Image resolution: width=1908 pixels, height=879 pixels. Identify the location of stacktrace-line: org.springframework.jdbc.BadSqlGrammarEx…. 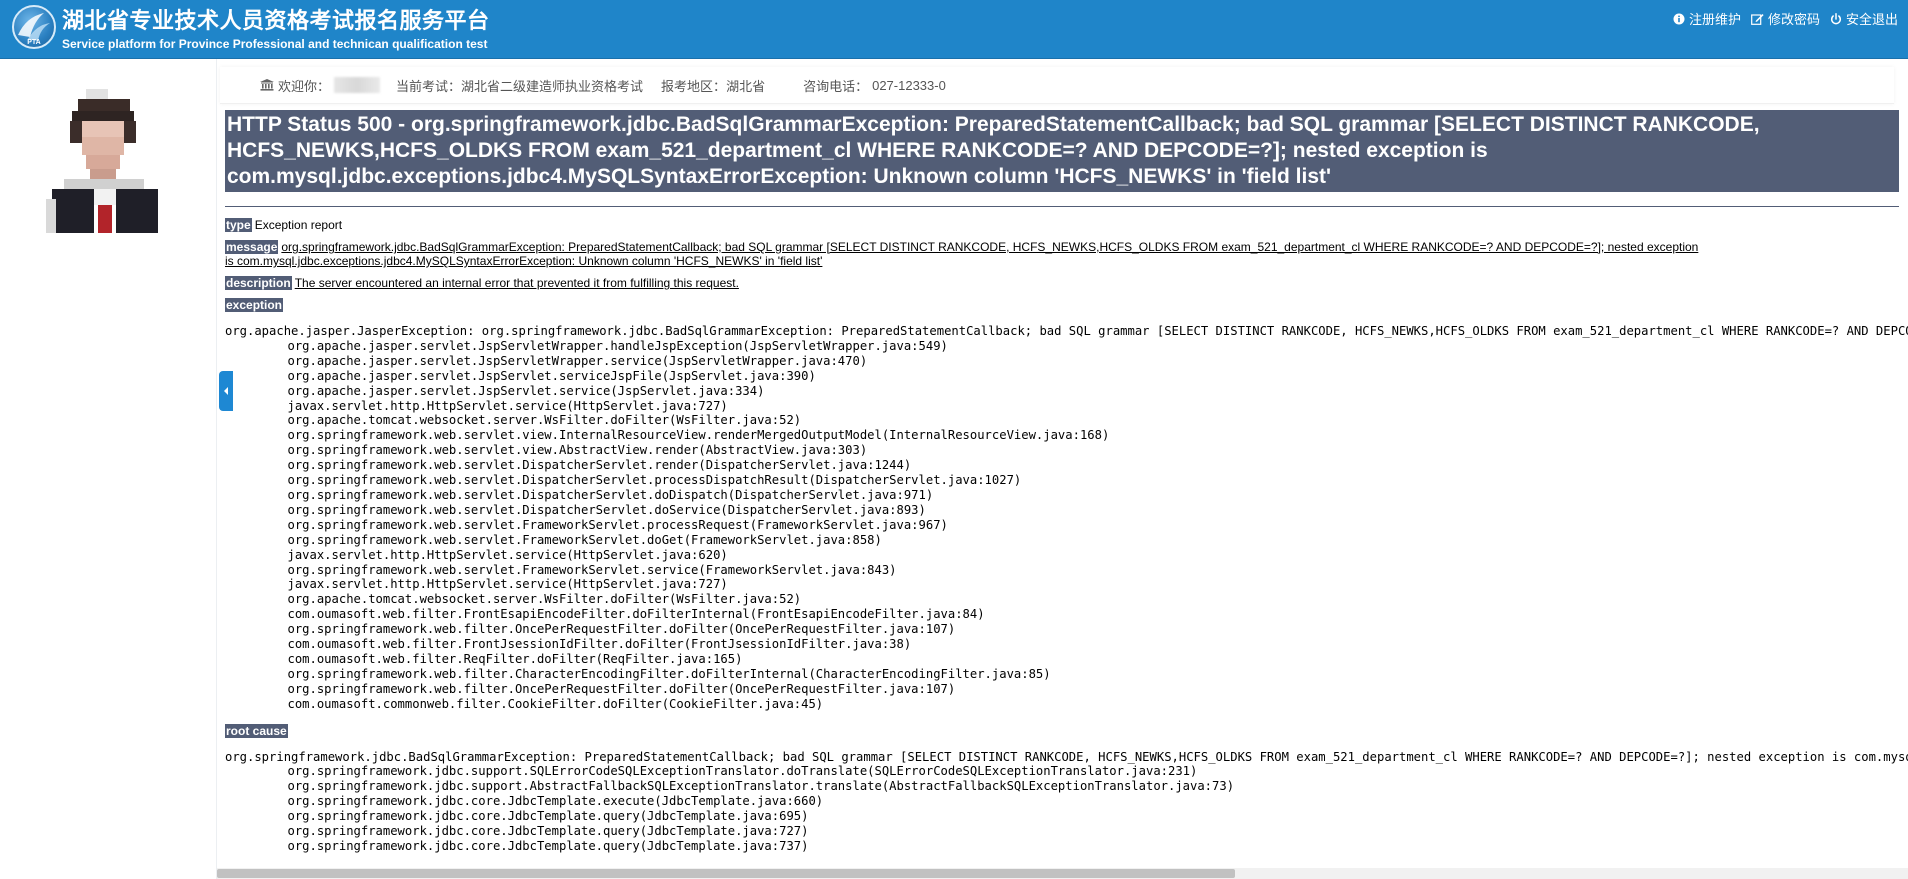
(1066, 756).